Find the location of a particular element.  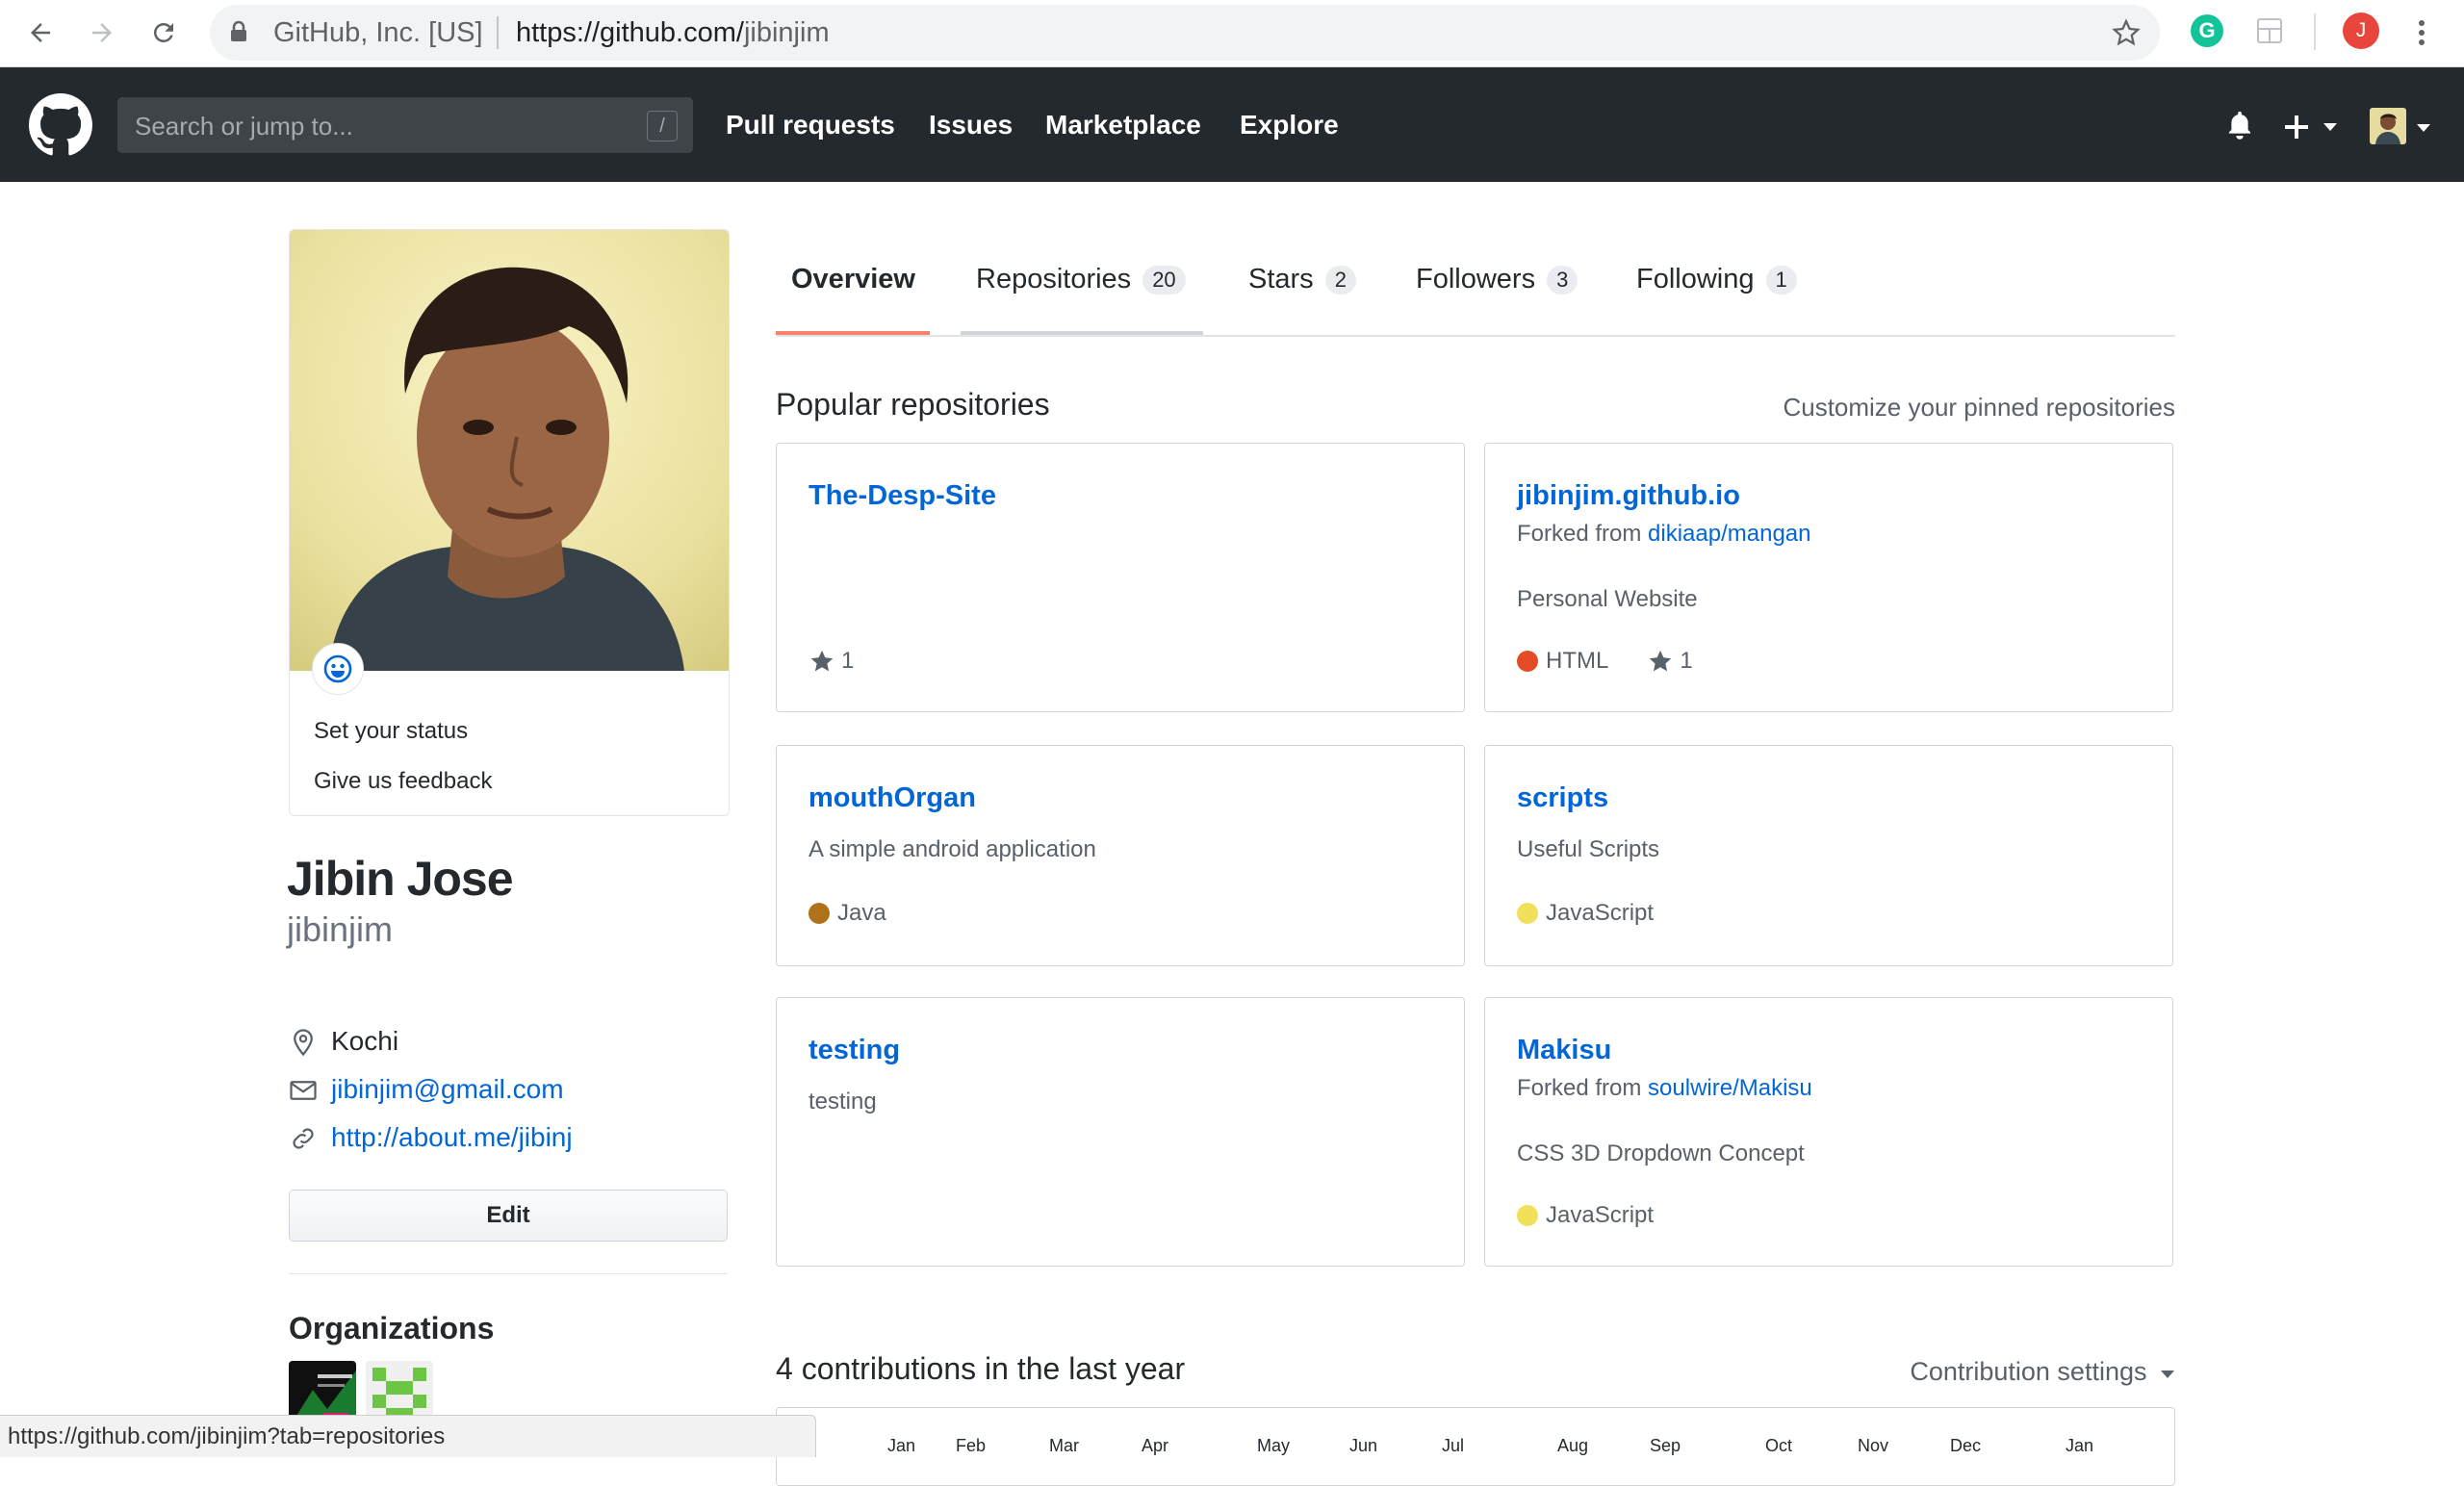

month-label: Sep is located at coordinates (1665, 1446).